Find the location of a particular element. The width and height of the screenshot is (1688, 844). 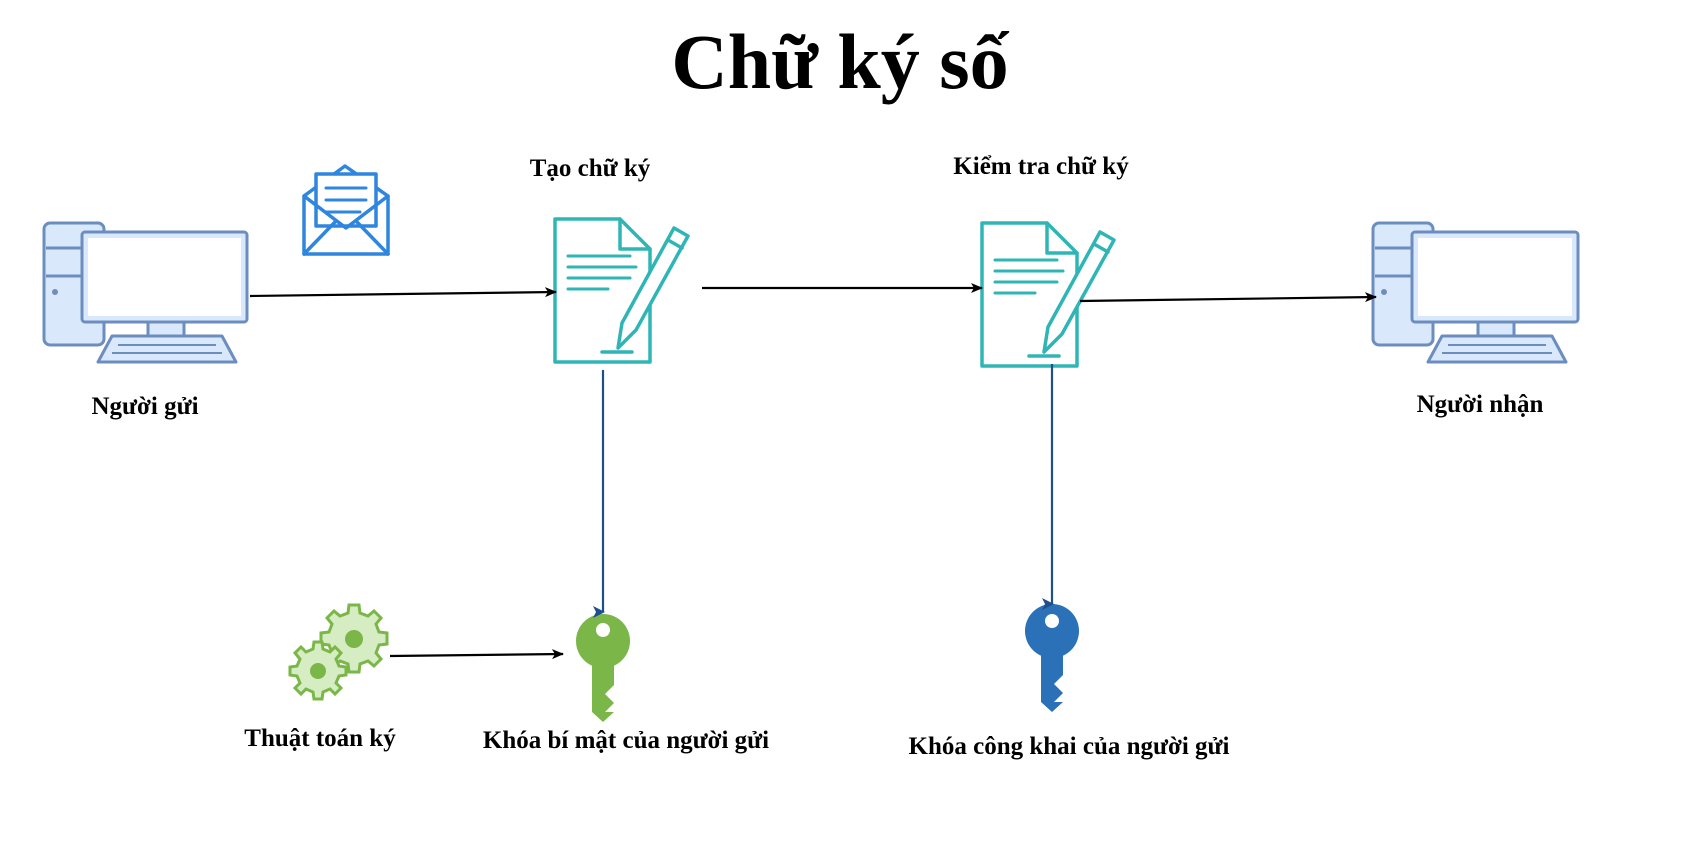

private-key-icon is located at coordinates (603, 668).